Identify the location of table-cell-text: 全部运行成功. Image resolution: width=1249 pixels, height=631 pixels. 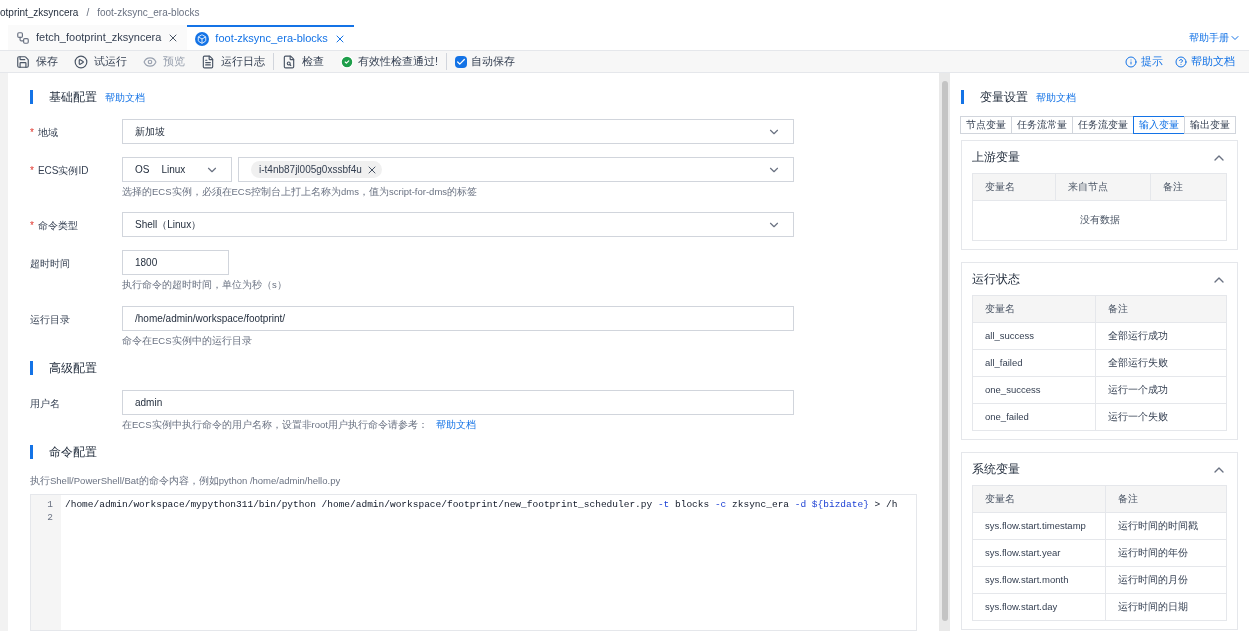
(1138, 335).